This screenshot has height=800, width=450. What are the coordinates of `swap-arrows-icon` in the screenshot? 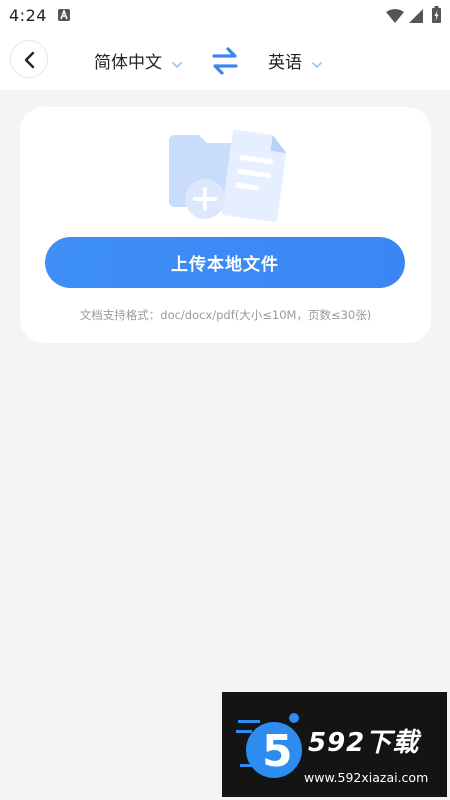 It's located at (225, 61).